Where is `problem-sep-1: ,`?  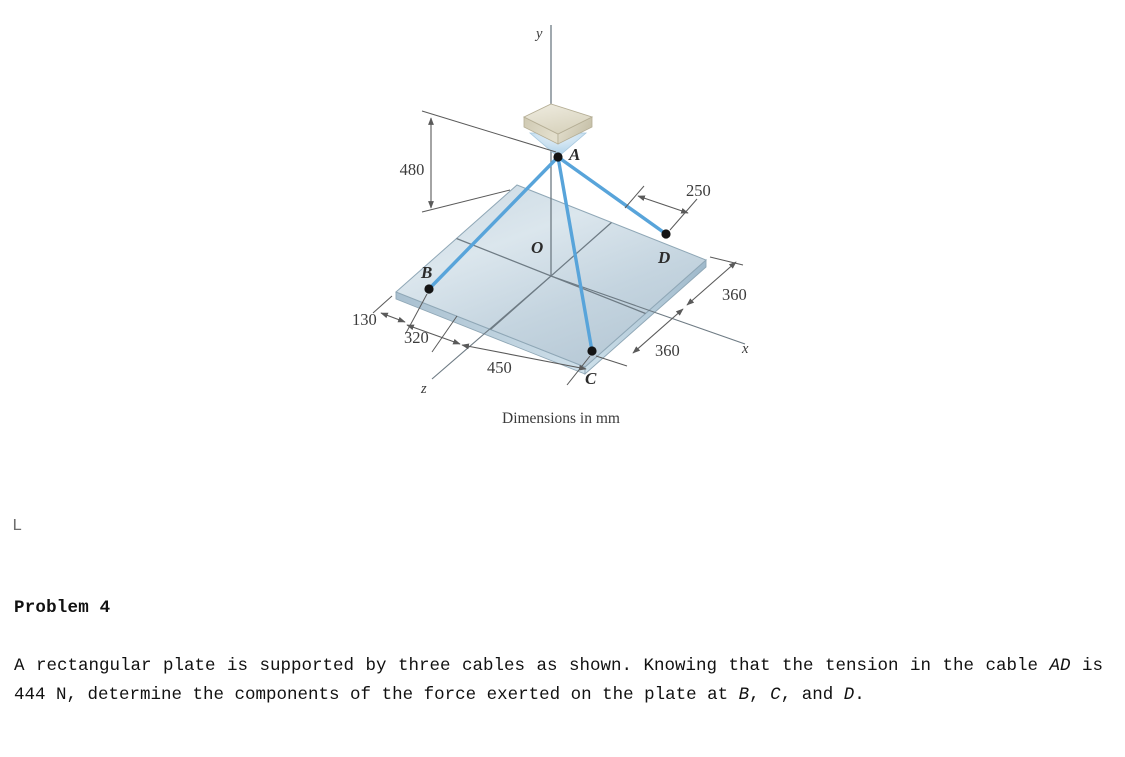 problem-sep-1: , is located at coordinates (760, 694).